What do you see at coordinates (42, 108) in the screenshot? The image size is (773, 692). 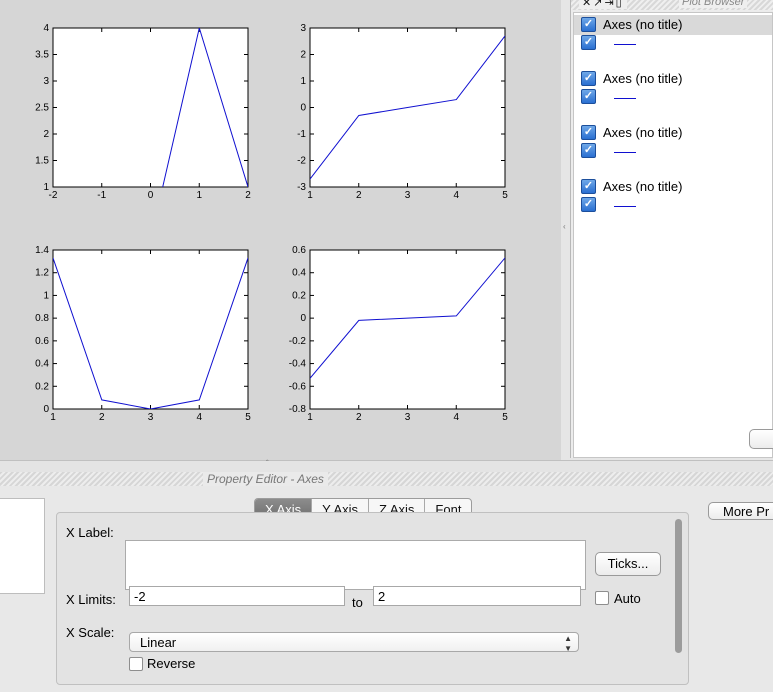 I see `y-tick-label: 2.5` at bounding box center [42, 108].